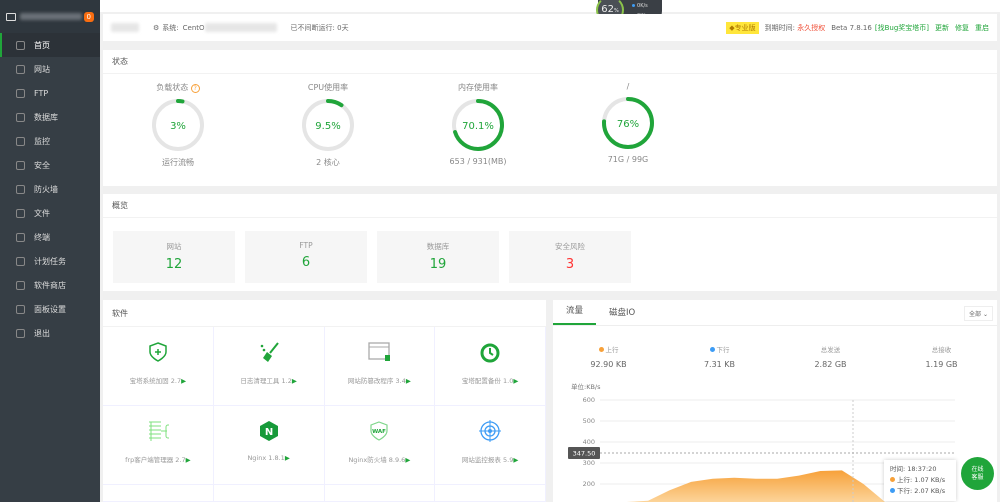  Describe the element at coordinates (306, 245) in the screenshot. I see `overview-label: FTP` at that location.